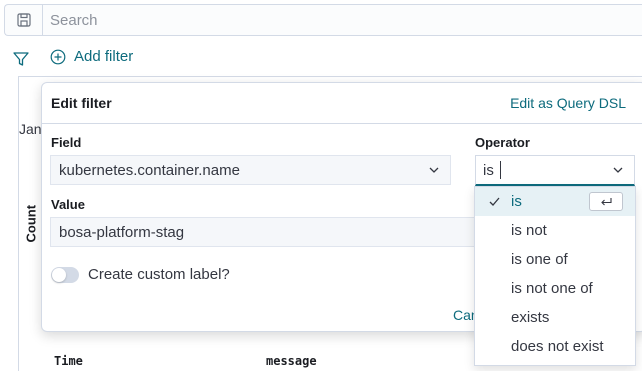 The height and width of the screenshot is (371, 642). What do you see at coordinates (291, 361) in the screenshot?
I see `column-header-message: message` at bounding box center [291, 361].